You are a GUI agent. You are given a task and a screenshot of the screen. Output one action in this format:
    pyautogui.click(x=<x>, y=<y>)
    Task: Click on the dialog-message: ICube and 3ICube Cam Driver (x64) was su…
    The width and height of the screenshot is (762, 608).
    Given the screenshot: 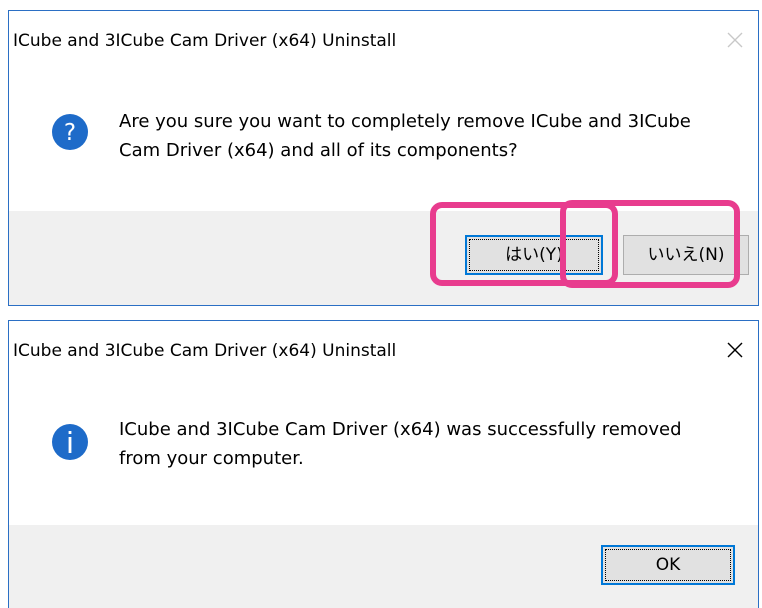 What is the action you would take?
    pyautogui.click(x=400, y=444)
    